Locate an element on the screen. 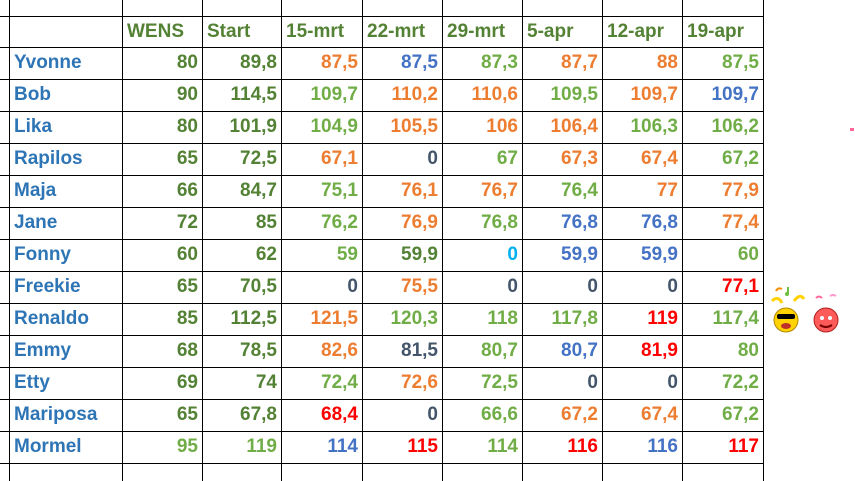 This screenshot has width=855, height=481. row-name: Yvonne is located at coordinates (48, 62).